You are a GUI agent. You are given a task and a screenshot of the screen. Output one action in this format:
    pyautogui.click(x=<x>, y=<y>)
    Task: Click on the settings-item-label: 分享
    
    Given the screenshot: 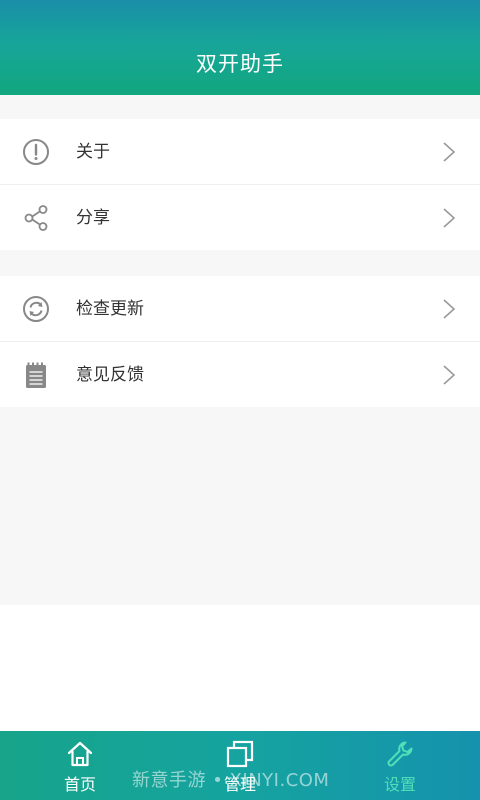 What is the action you would take?
    pyautogui.click(x=93, y=218)
    